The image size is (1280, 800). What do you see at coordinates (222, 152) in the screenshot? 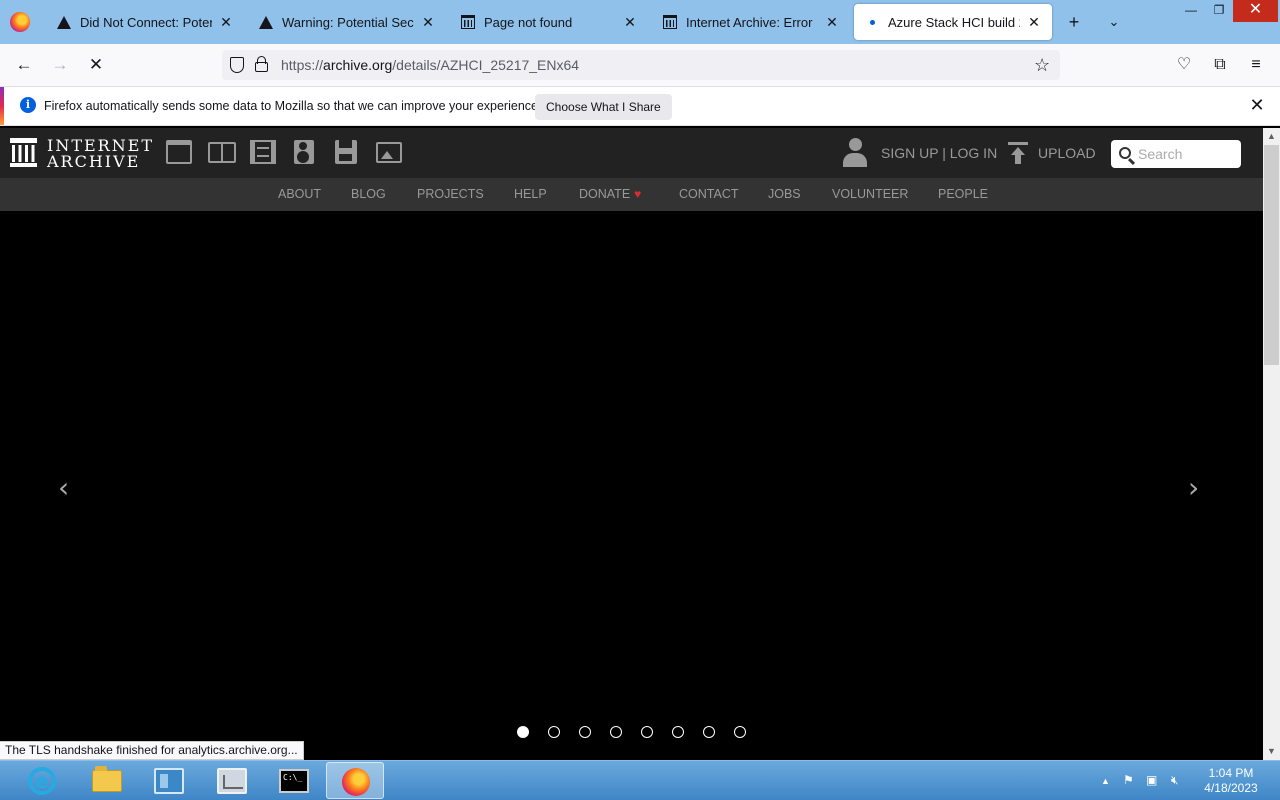
I see `texts-icon` at bounding box center [222, 152].